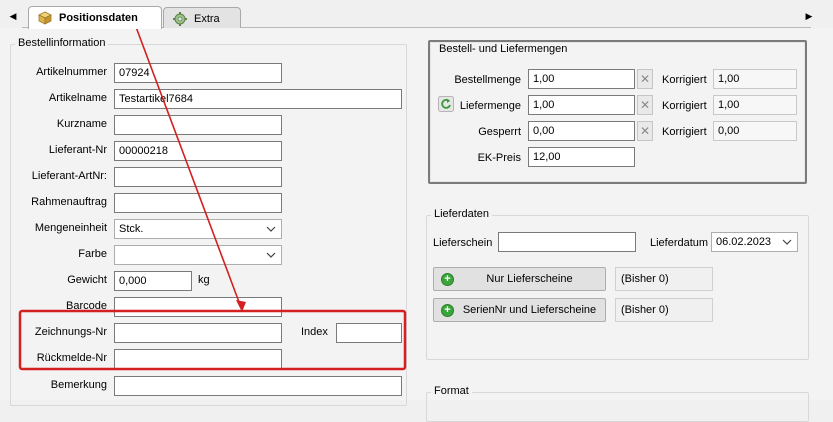 The image size is (833, 422). I want to click on barcode-field, so click(198, 307).